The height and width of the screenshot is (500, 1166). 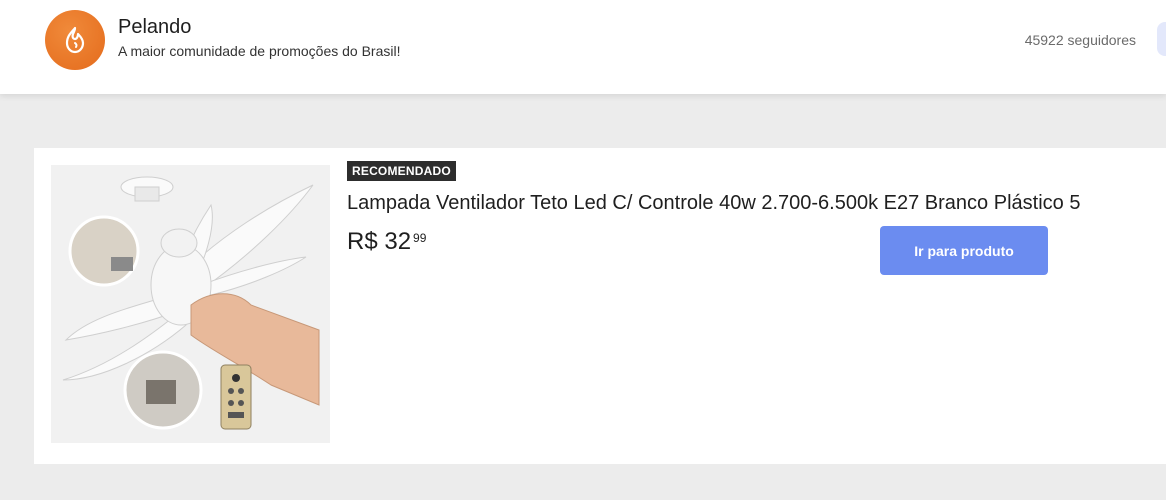 What do you see at coordinates (1080, 40) in the screenshot?
I see `followers-count: 45922 seguidores` at bounding box center [1080, 40].